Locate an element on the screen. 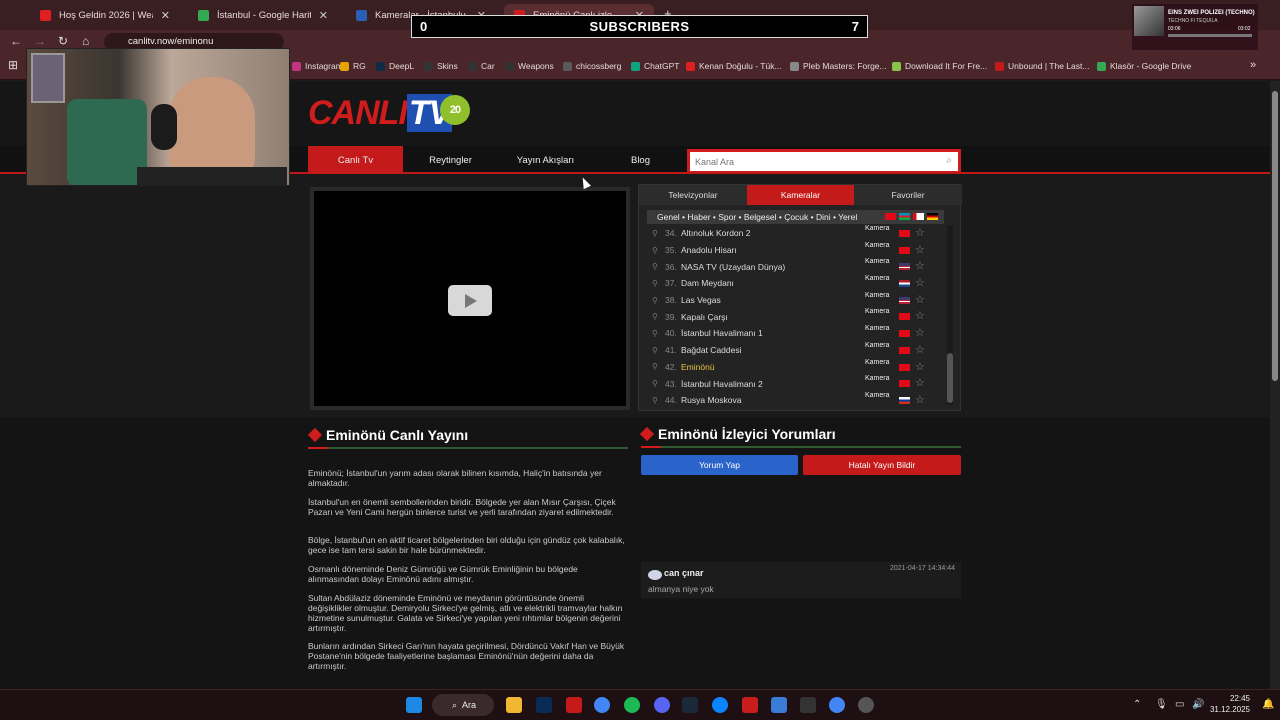  video-player is located at coordinates (470, 298).